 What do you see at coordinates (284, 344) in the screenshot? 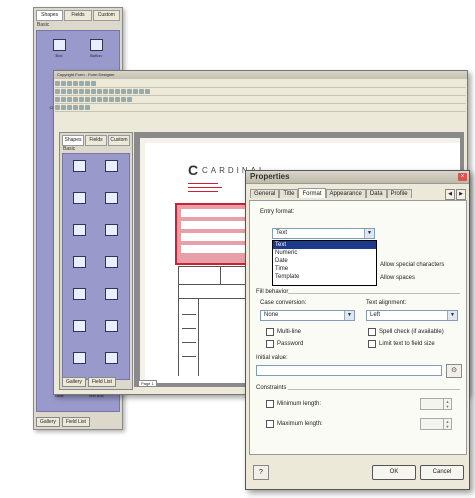
I see `password-checkbox: Password` at bounding box center [284, 344].